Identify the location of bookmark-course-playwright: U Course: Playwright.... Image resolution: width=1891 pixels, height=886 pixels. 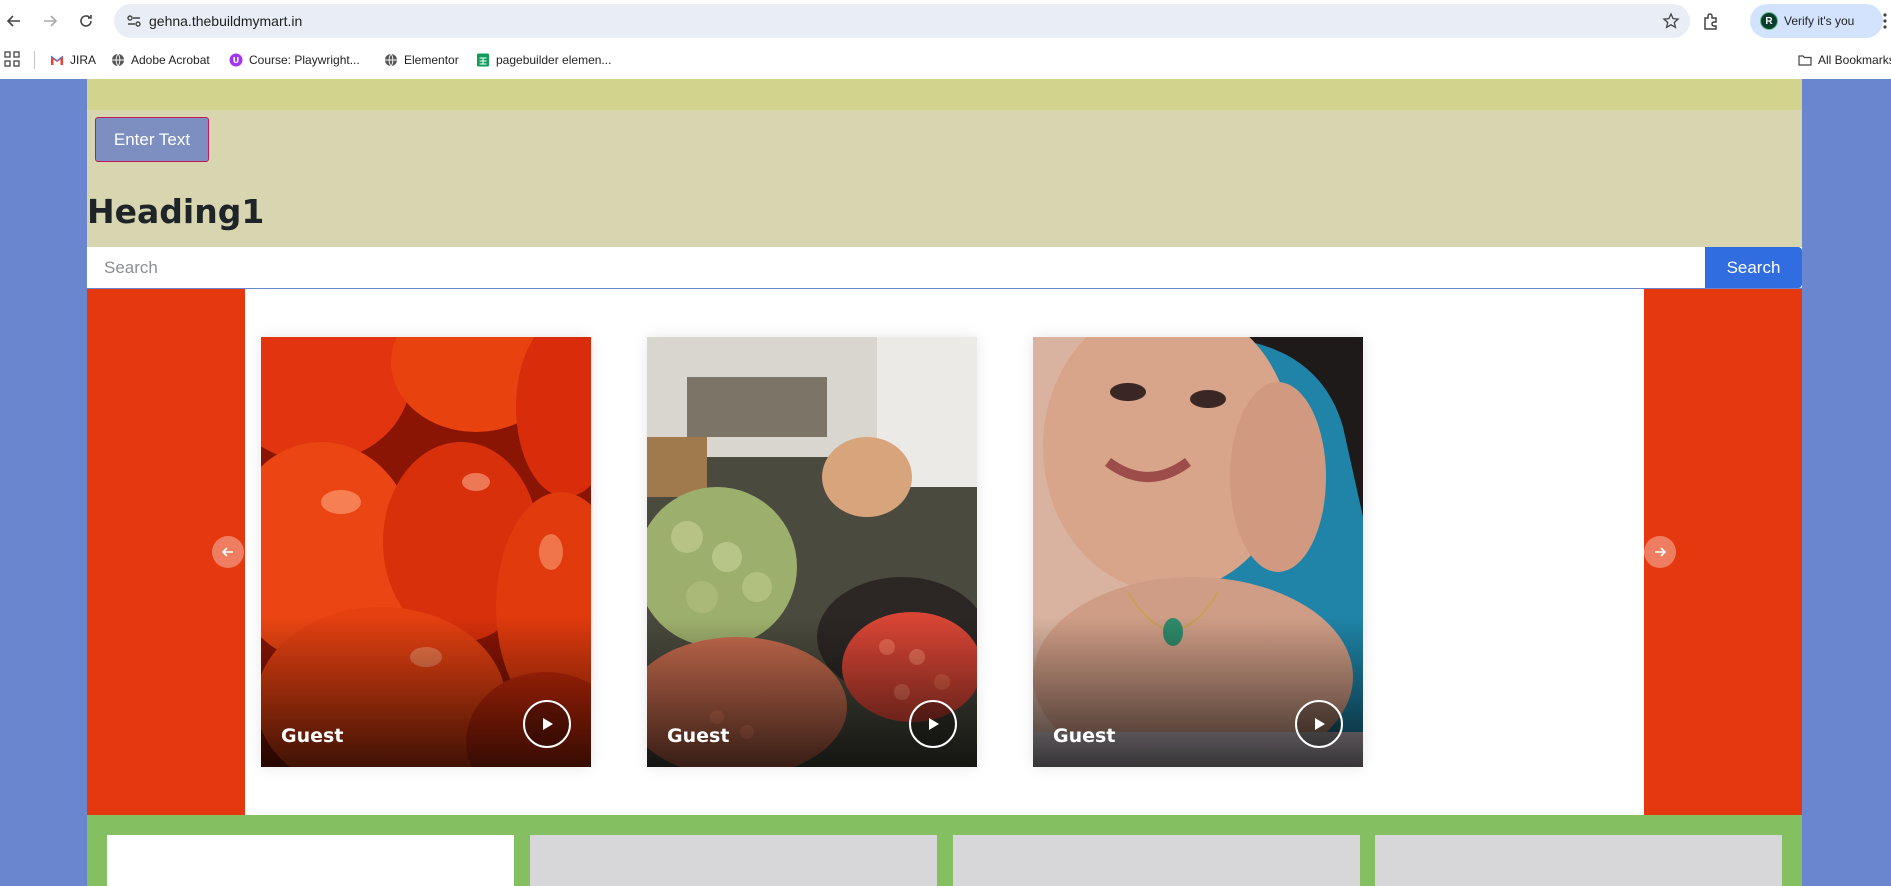
(294, 60).